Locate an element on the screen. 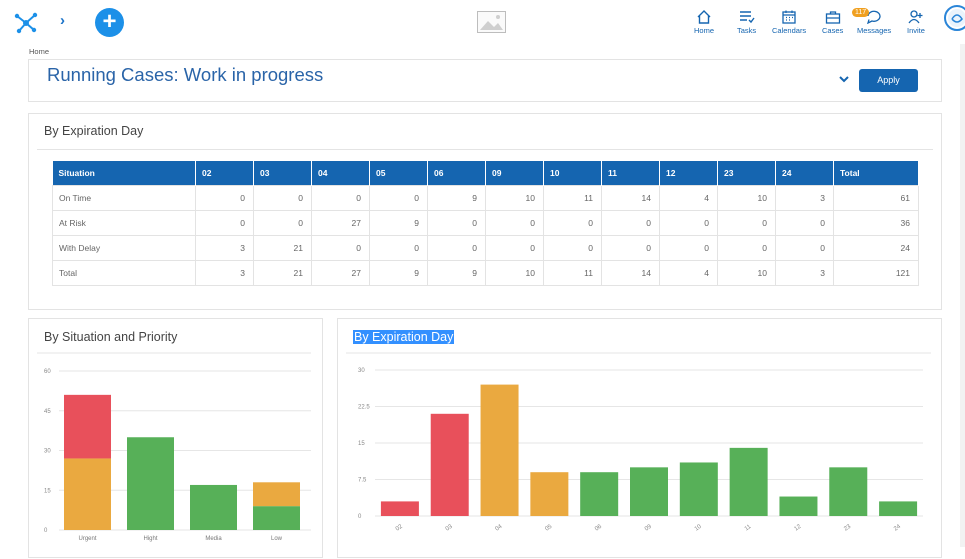  table-cell: 10 is located at coordinates (746, 197).